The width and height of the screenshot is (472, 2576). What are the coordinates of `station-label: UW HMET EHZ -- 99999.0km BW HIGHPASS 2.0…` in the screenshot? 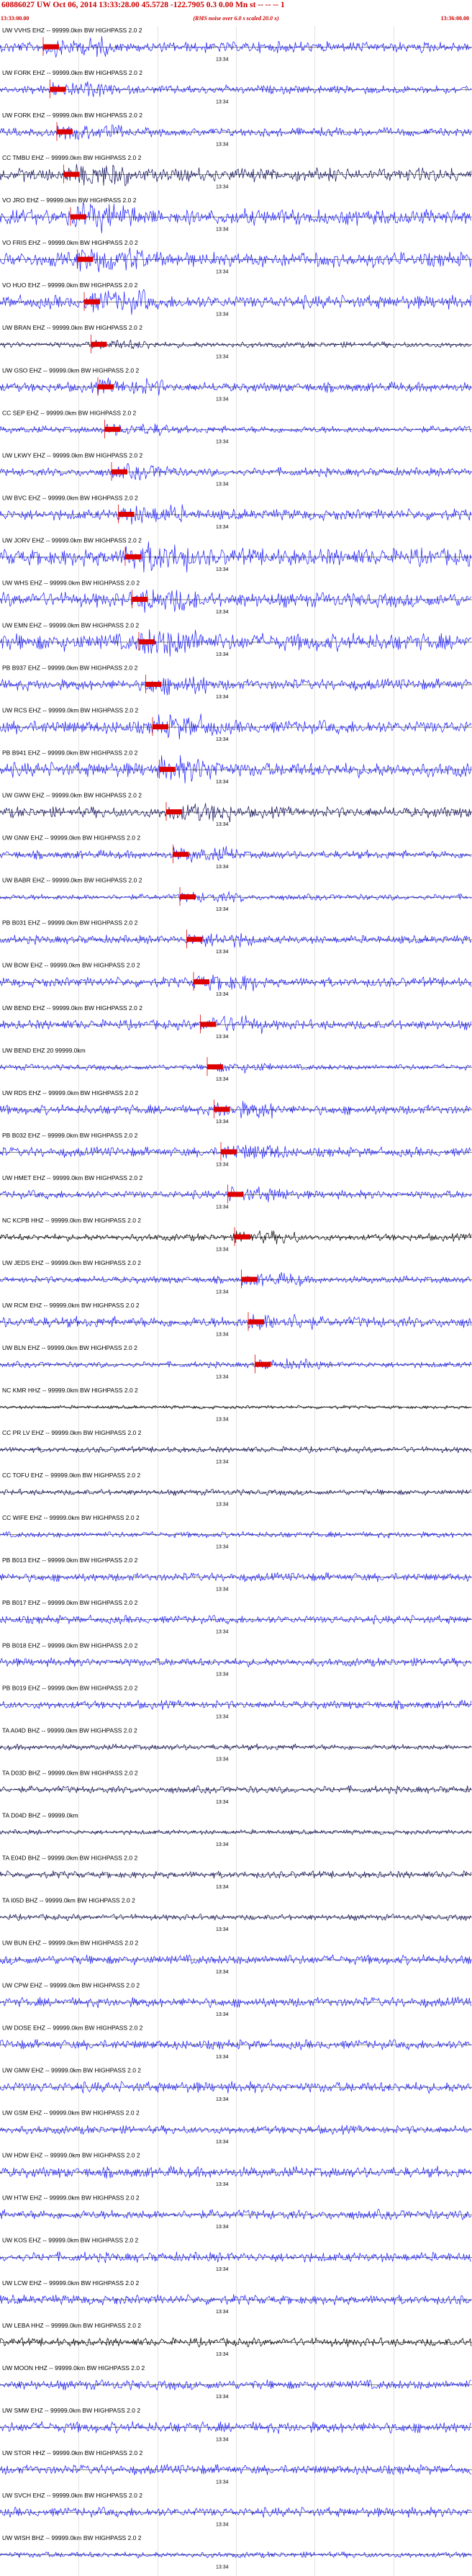 It's located at (72, 1177).